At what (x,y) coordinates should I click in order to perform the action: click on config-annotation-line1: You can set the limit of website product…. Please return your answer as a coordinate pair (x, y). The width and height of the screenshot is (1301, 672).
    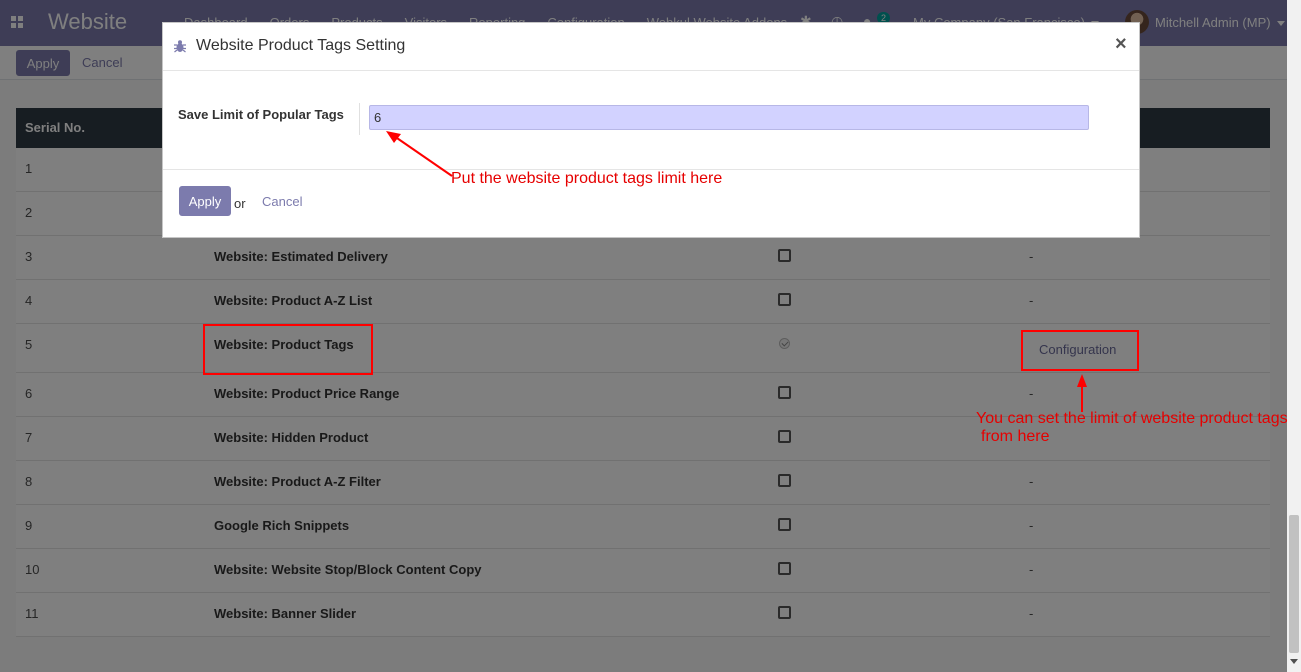
    Looking at the image, I should click on (1132, 418).